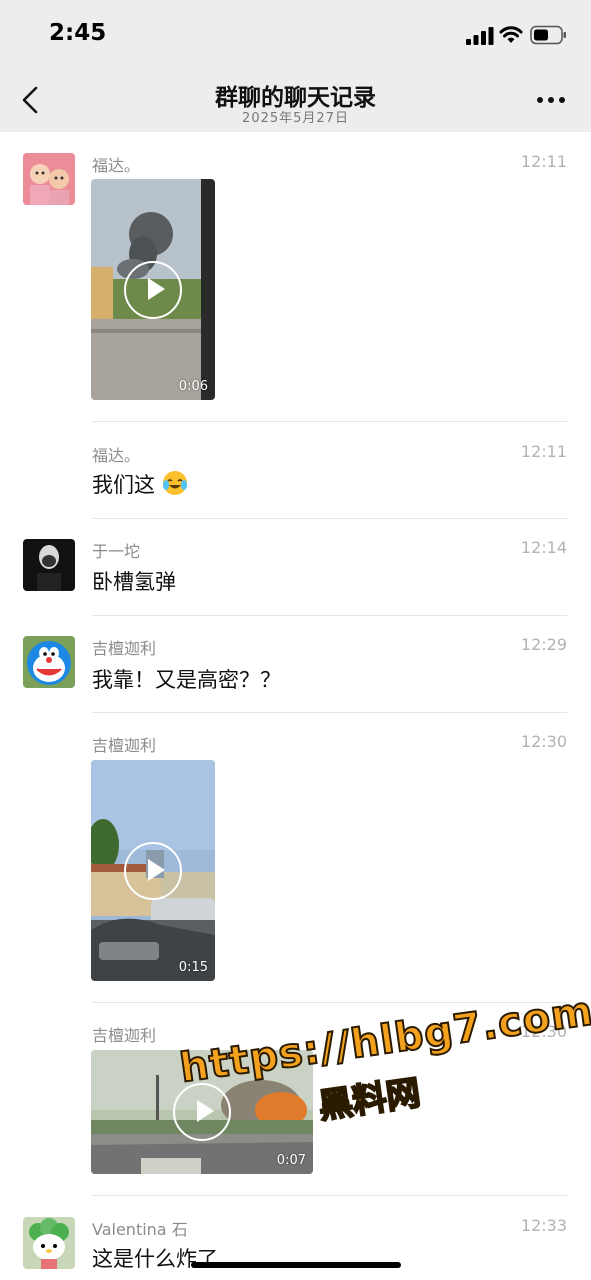  What do you see at coordinates (186, 680) in the screenshot?
I see `message-text: 我靠！又是高密？？` at bounding box center [186, 680].